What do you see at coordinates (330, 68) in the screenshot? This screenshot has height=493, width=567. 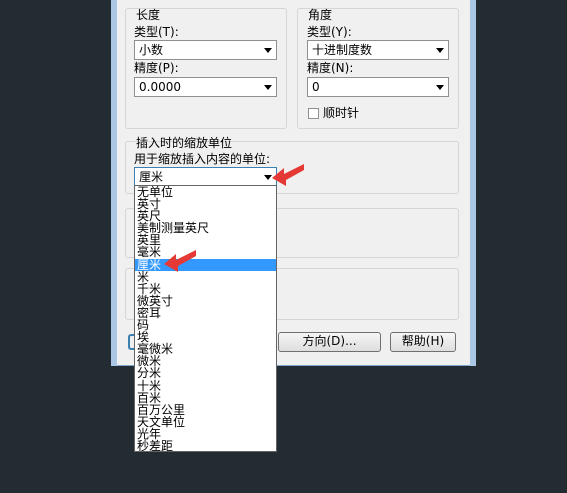 I see `angle-precision-label: 精度(N):` at bounding box center [330, 68].